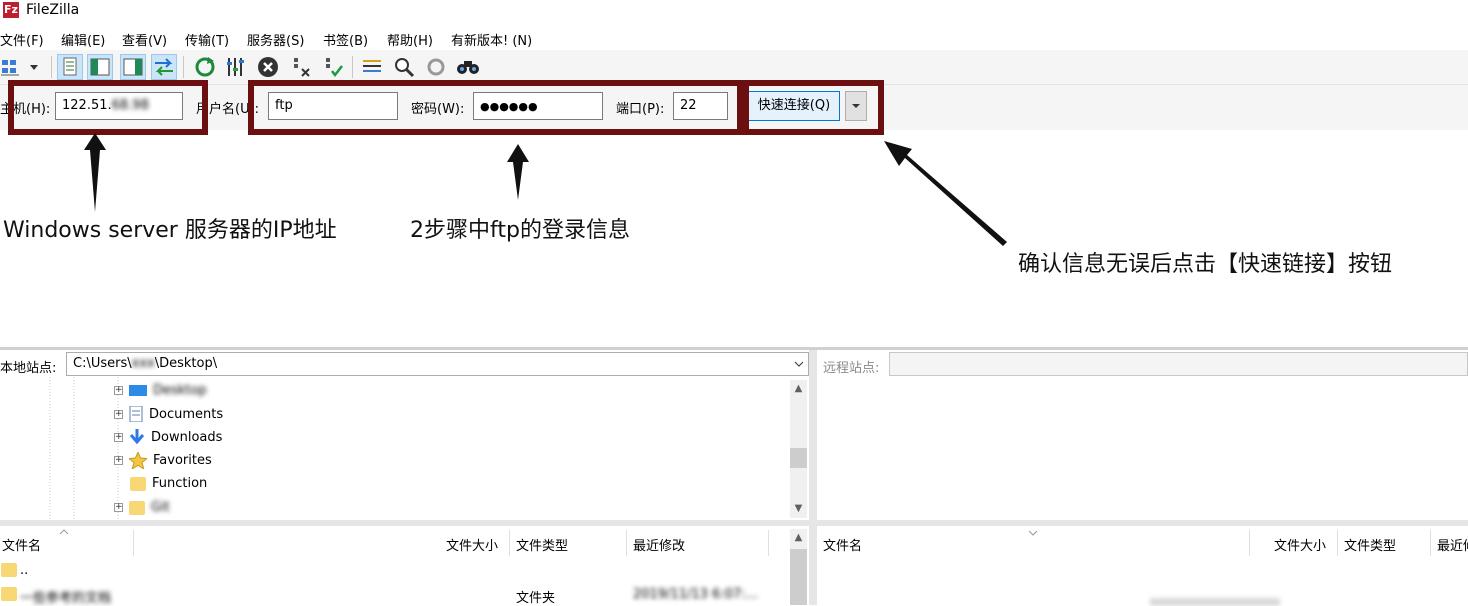 The height and width of the screenshot is (606, 1468). I want to click on remote-tree, so click(1142, 448).